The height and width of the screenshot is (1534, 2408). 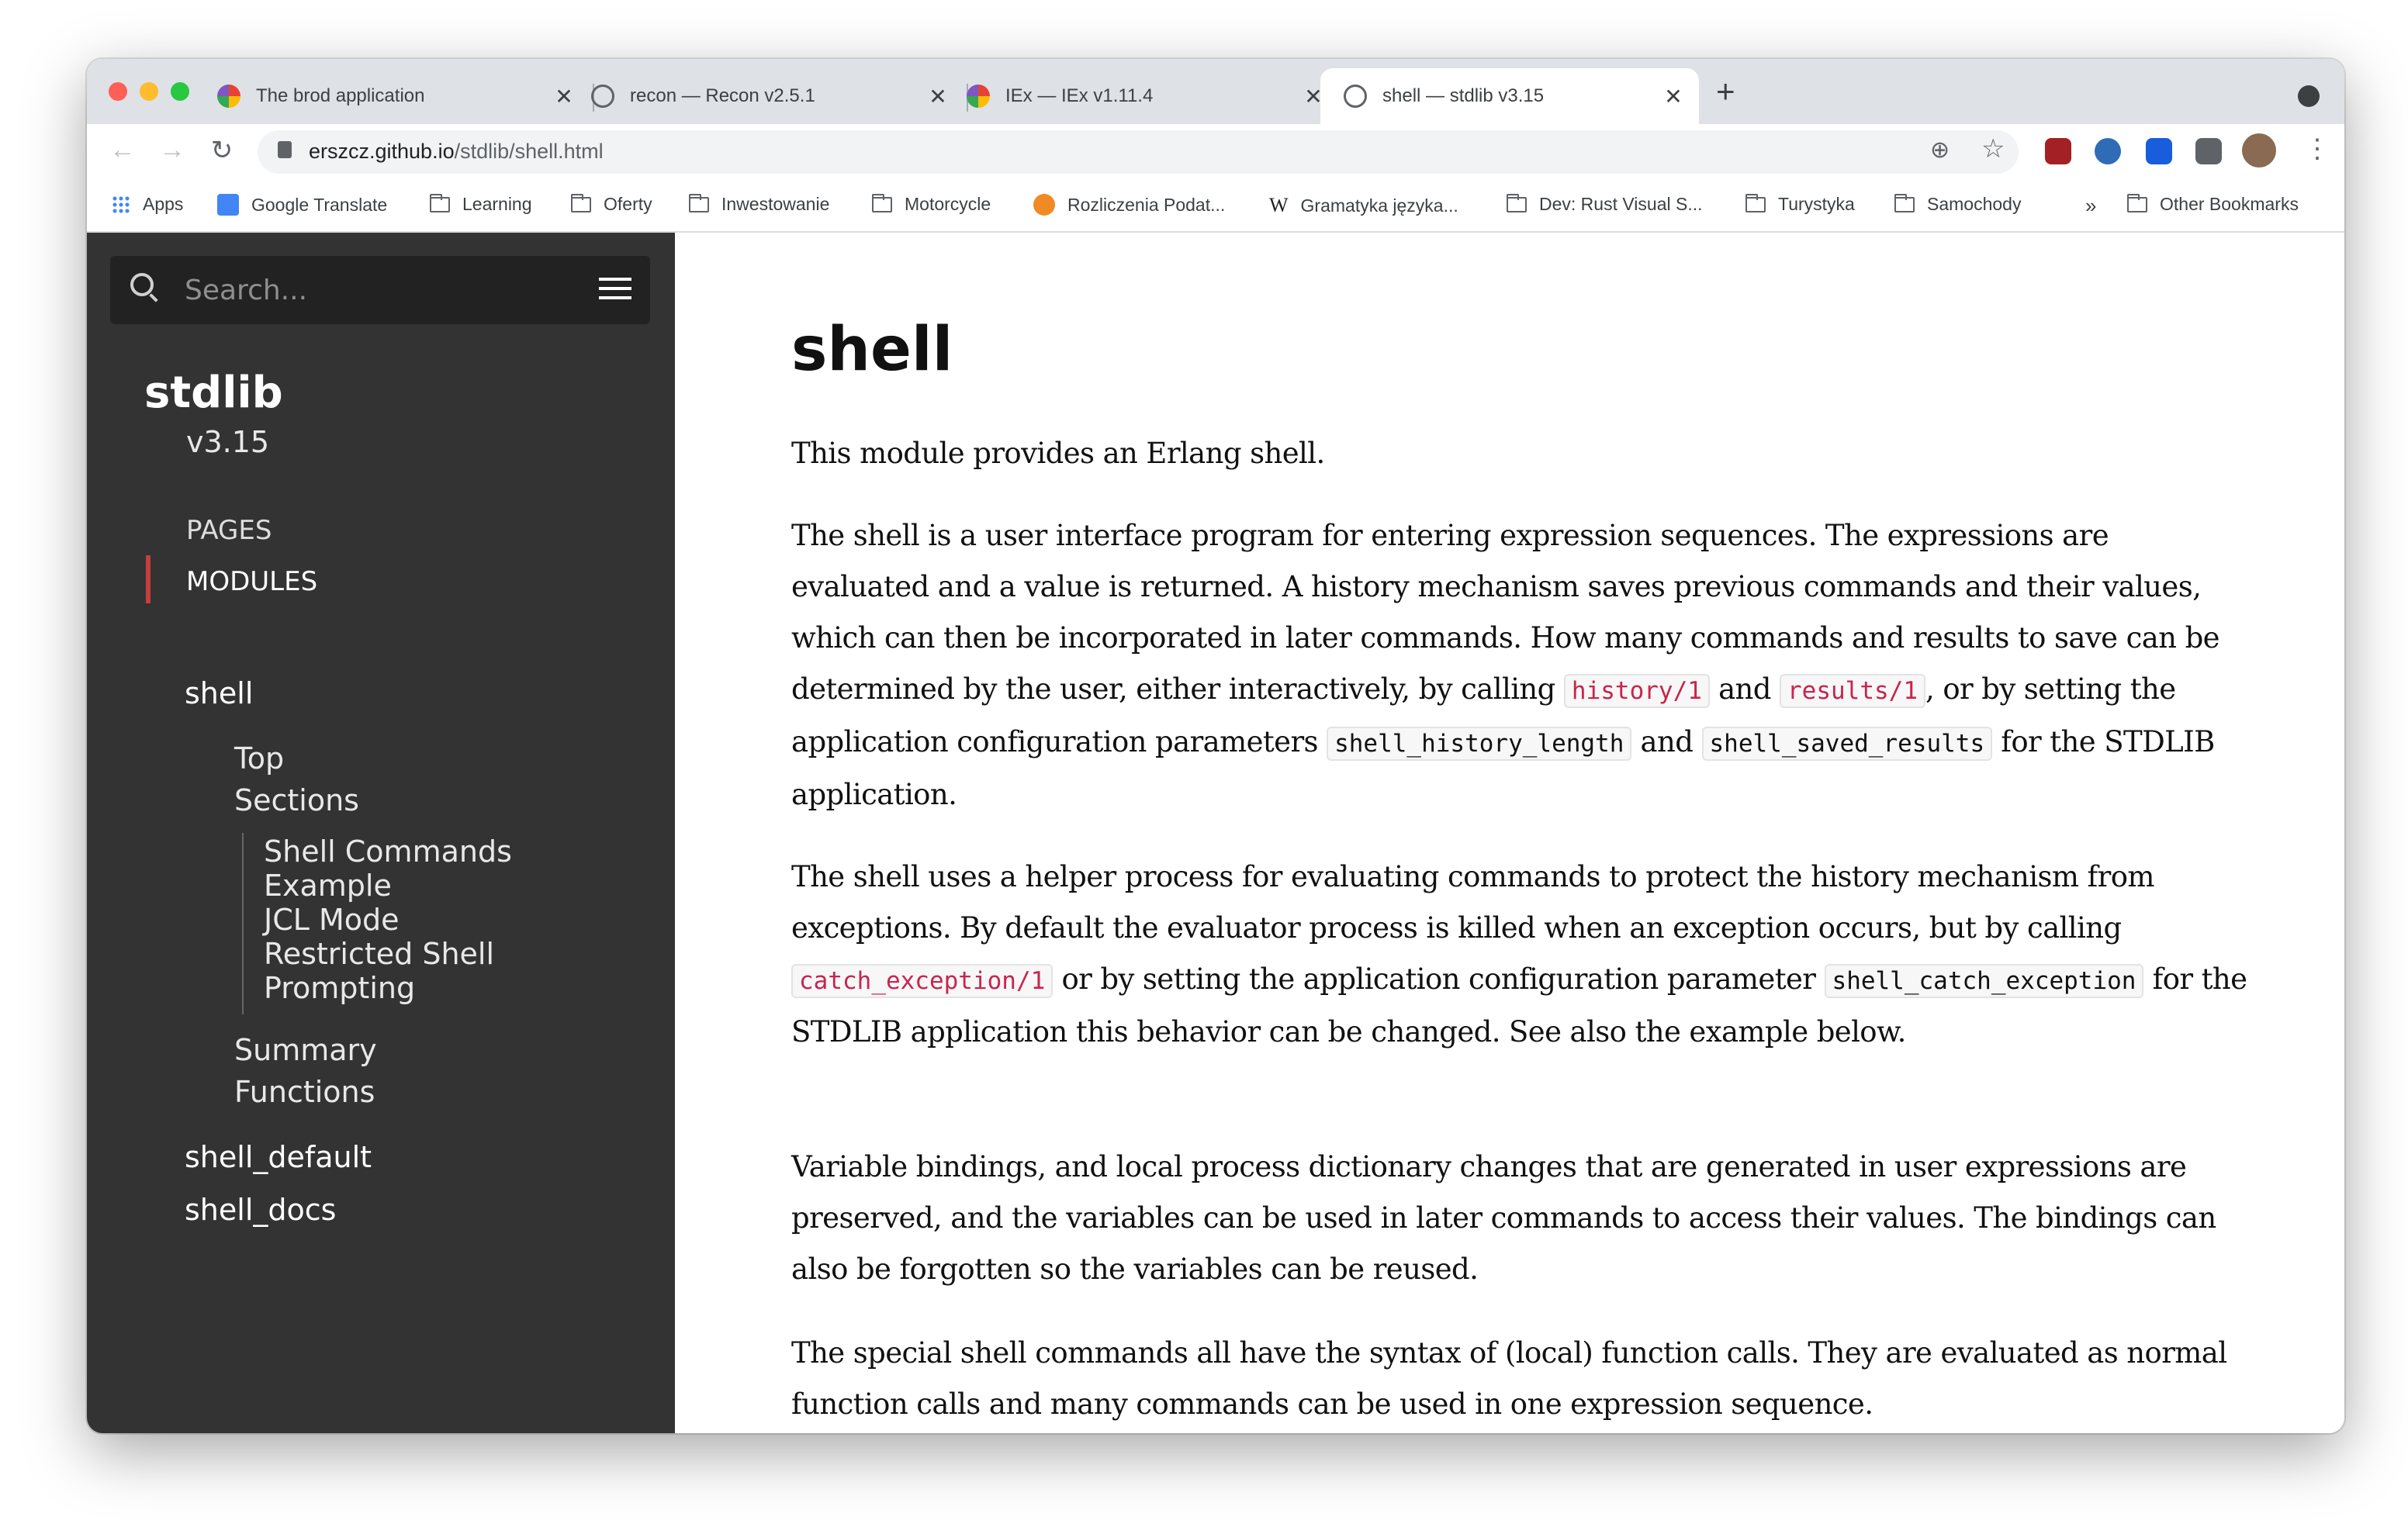 I want to click on active-nav-indicator, so click(x=148, y=579).